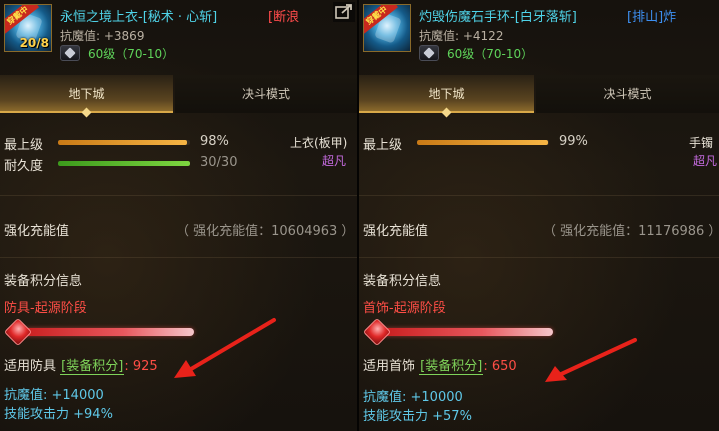  What do you see at coordinates (30, 366) in the screenshot?
I see `applicable-prefix: 适用防具` at bounding box center [30, 366].